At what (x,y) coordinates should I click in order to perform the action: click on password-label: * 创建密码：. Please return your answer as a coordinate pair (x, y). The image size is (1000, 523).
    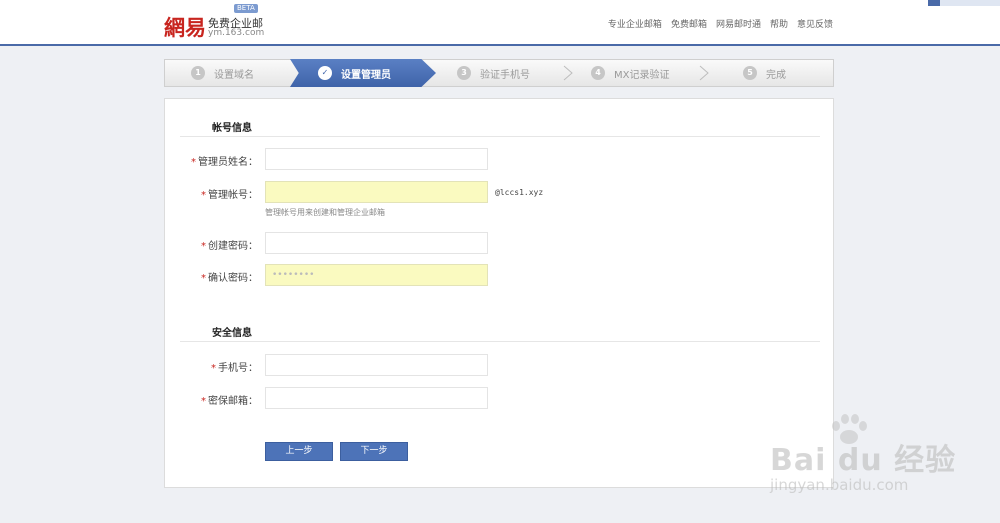
    Looking at the image, I should click on (229, 246).